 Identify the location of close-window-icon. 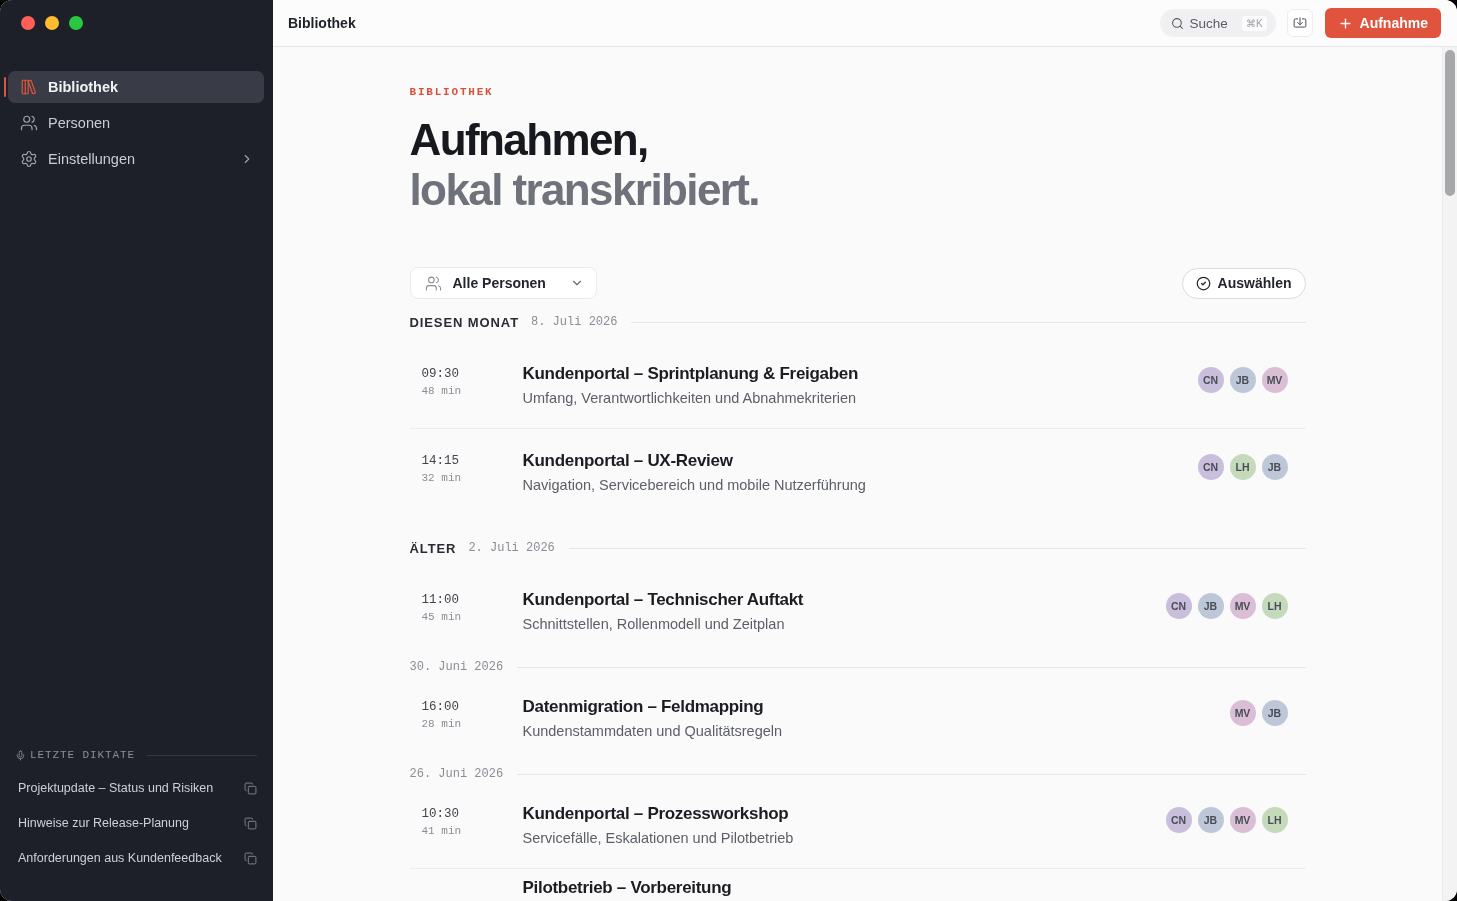
(28, 23).